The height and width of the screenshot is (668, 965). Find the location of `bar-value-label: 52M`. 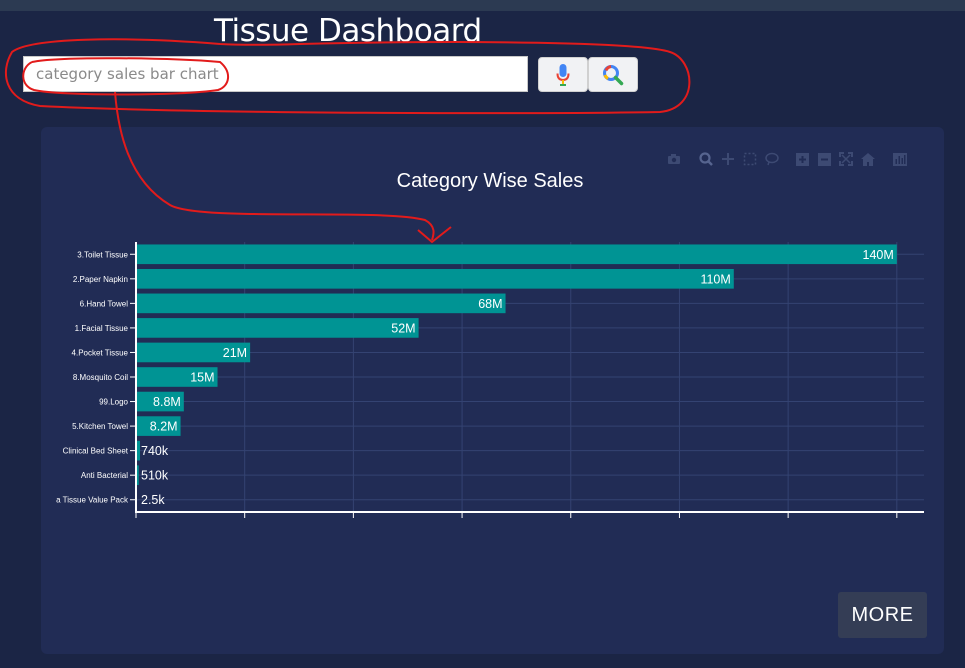

bar-value-label: 52M is located at coordinates (403, 328).